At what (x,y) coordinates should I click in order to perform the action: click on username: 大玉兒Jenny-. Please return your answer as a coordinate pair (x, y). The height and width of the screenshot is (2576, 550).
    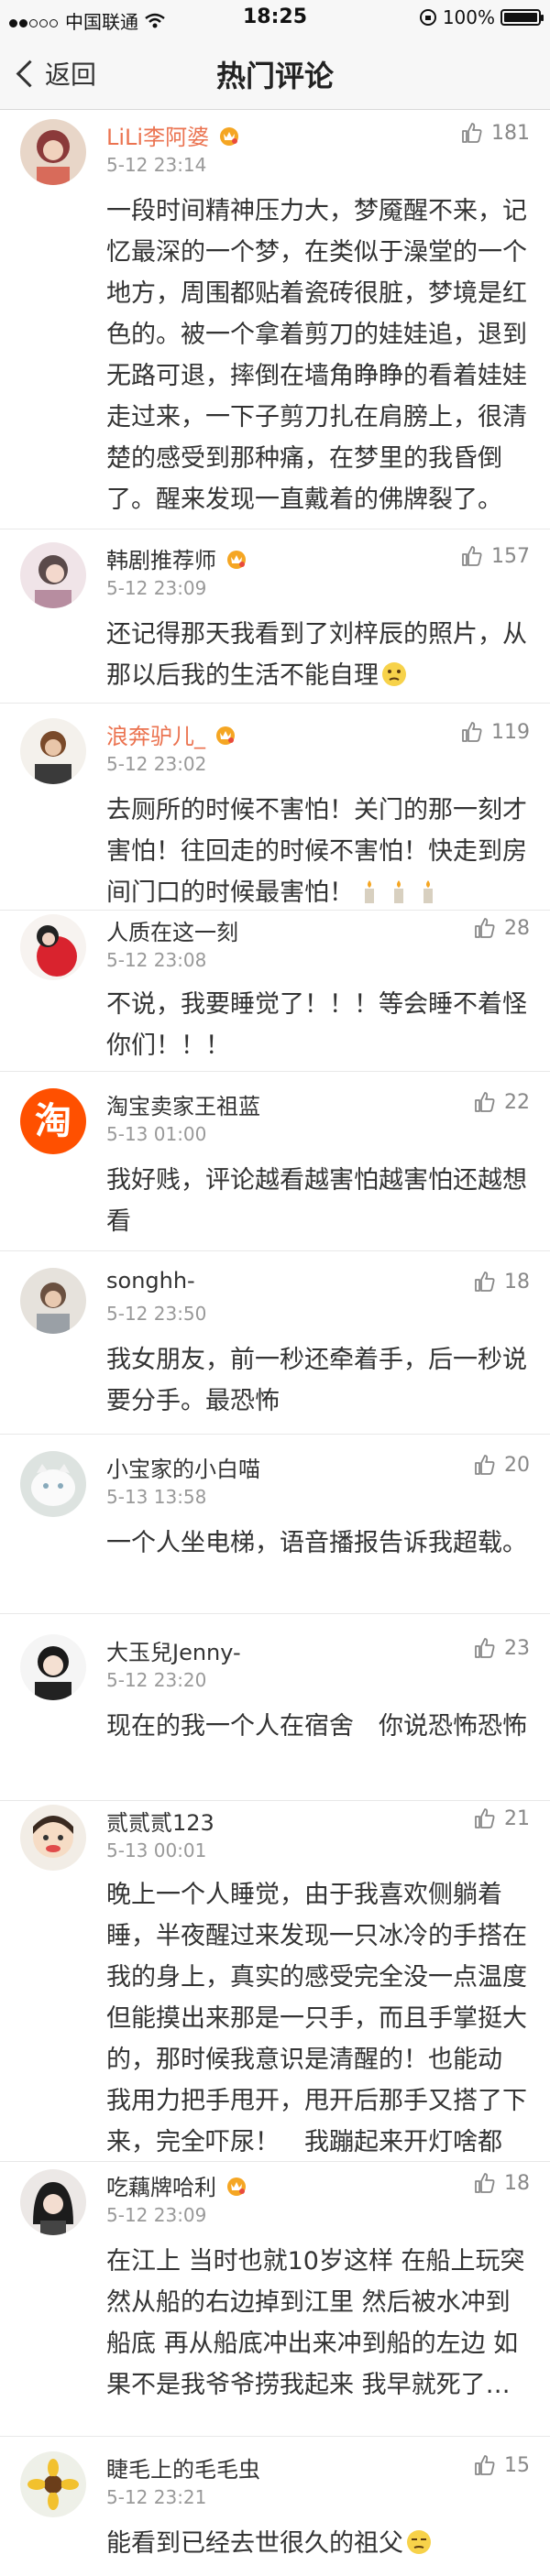
    Looking at the image, I should click on (173, 1650).